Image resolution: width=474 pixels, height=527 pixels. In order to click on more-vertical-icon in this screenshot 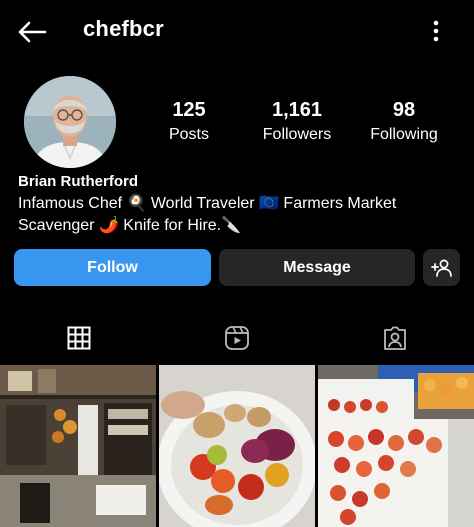, I will do `click(436, 31)`.